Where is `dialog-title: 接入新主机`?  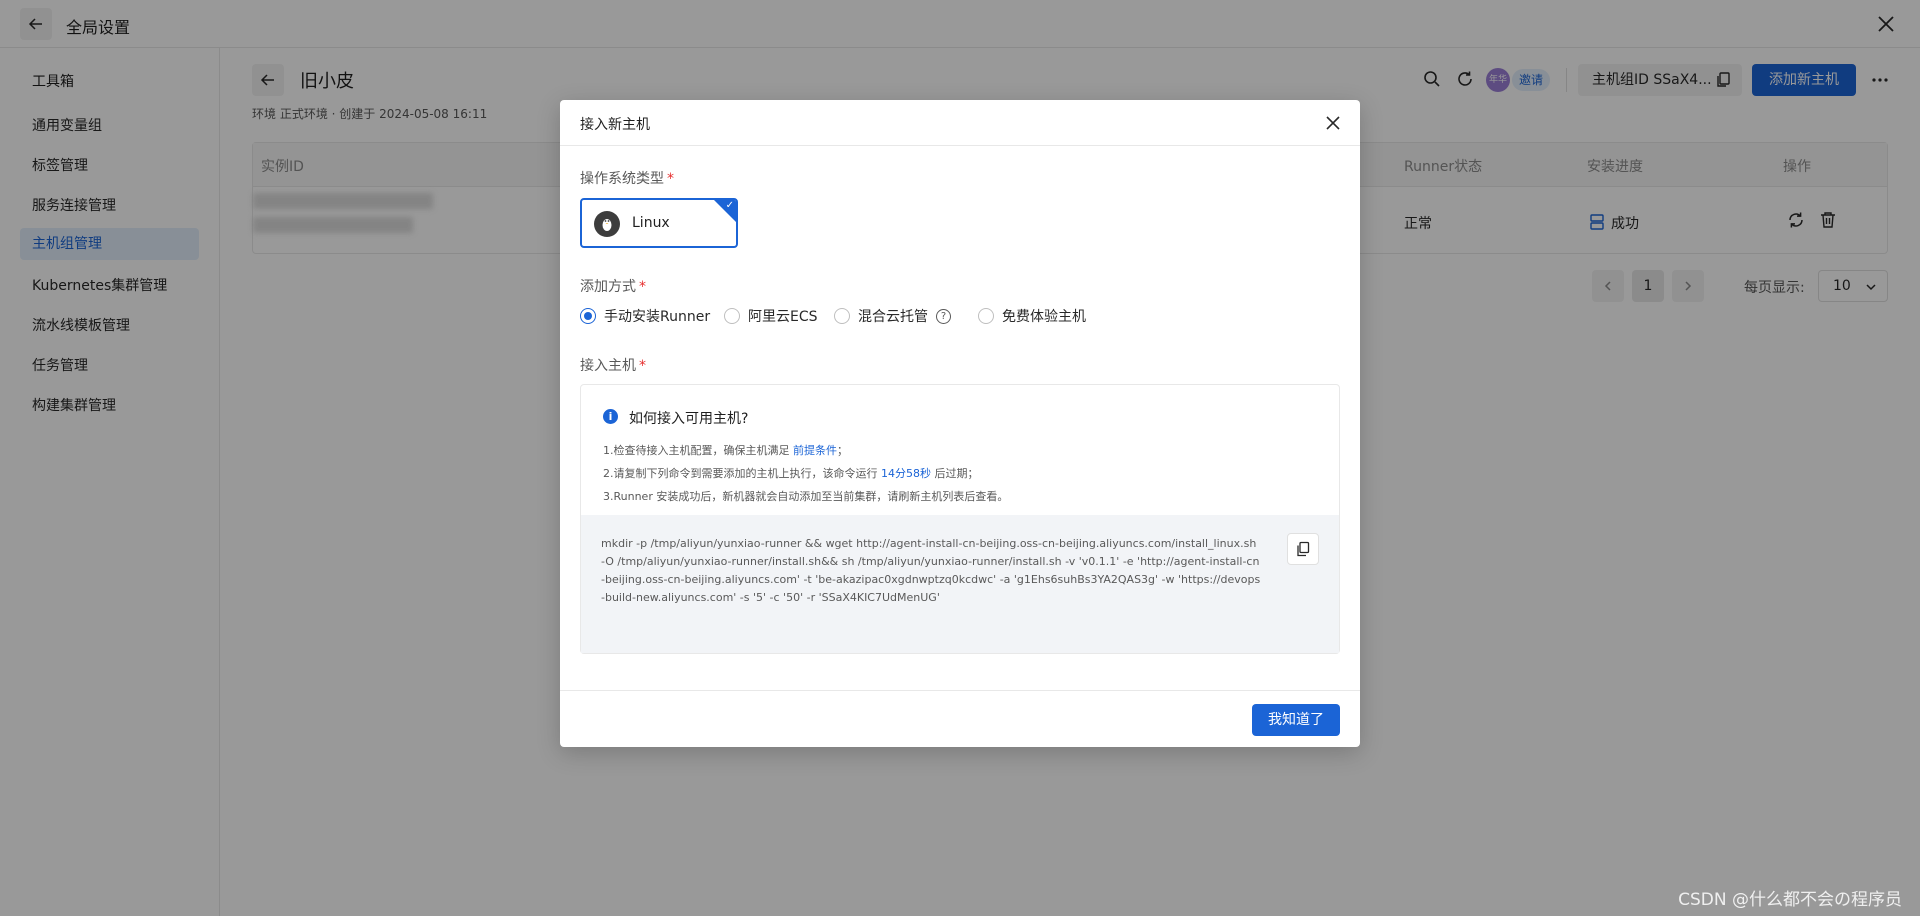
dialog-title: 接入新主机 is located at coordinates (615, 125).